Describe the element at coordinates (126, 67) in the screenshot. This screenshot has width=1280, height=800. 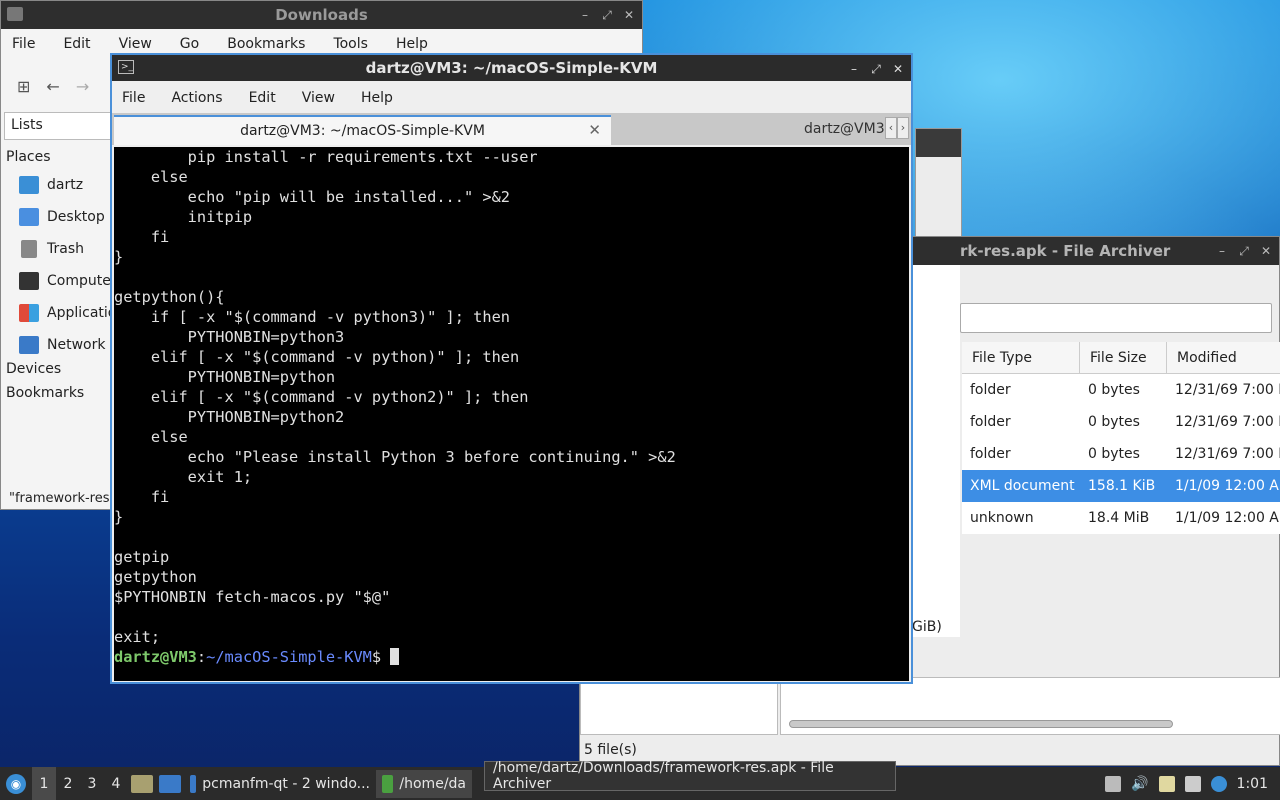
I see `terminal-icon: >_` at that location.